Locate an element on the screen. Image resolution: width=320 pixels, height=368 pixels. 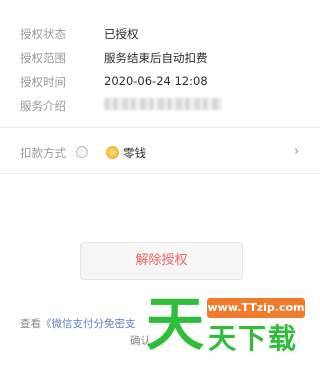
footer-prefix: 查看 is located at coordinates (30, 324).